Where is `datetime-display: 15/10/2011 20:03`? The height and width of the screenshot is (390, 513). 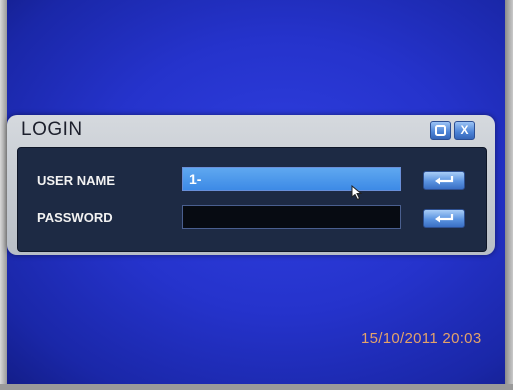 datetime-display: 15/10/2011 20:03 is located at coordinates (421, 338).